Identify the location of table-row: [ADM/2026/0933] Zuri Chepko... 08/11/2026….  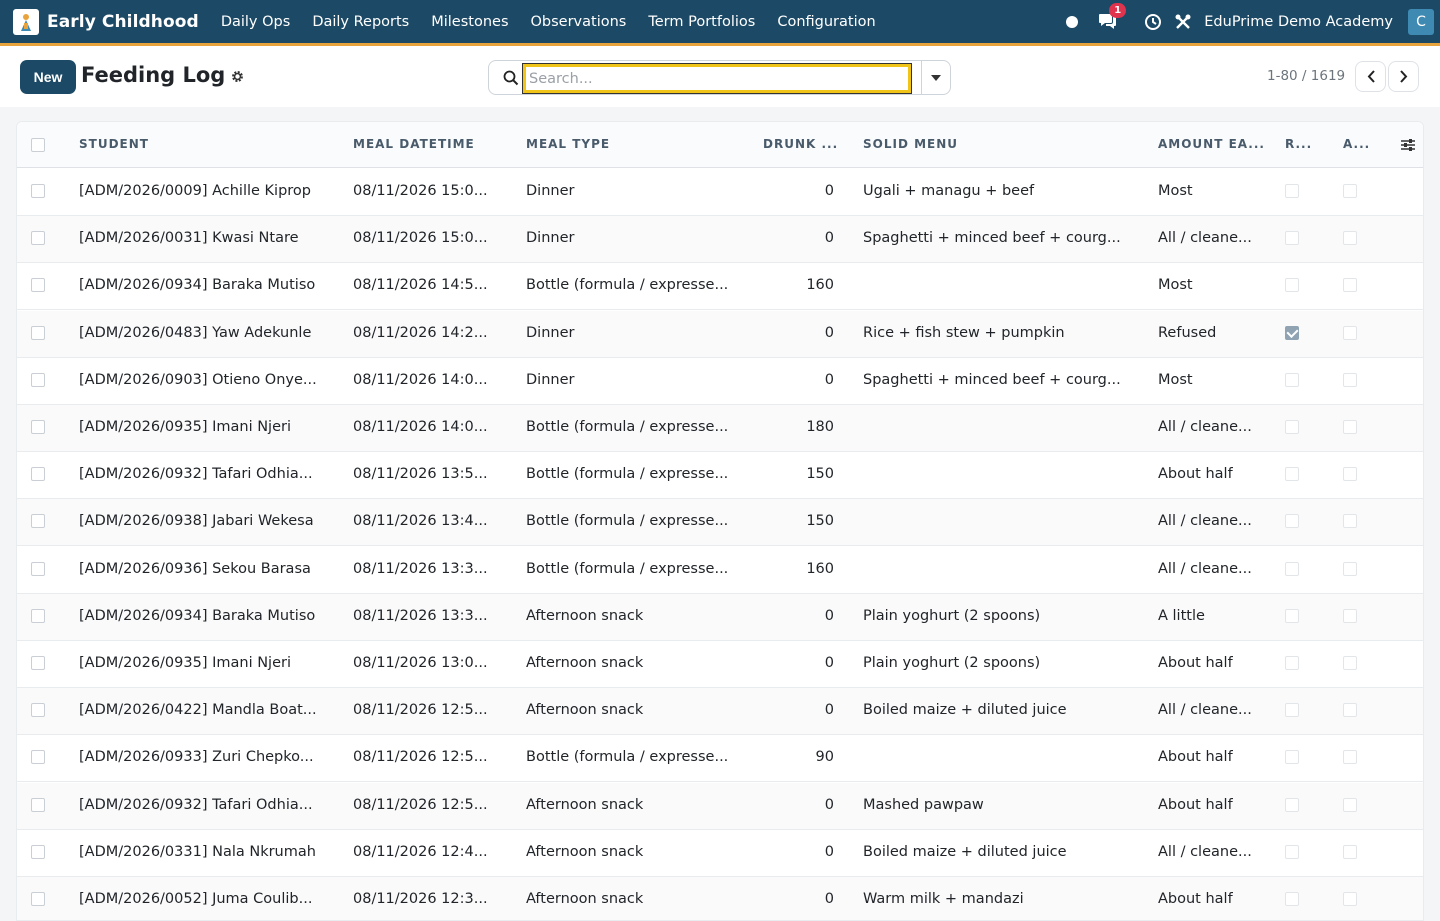
(720, 759).